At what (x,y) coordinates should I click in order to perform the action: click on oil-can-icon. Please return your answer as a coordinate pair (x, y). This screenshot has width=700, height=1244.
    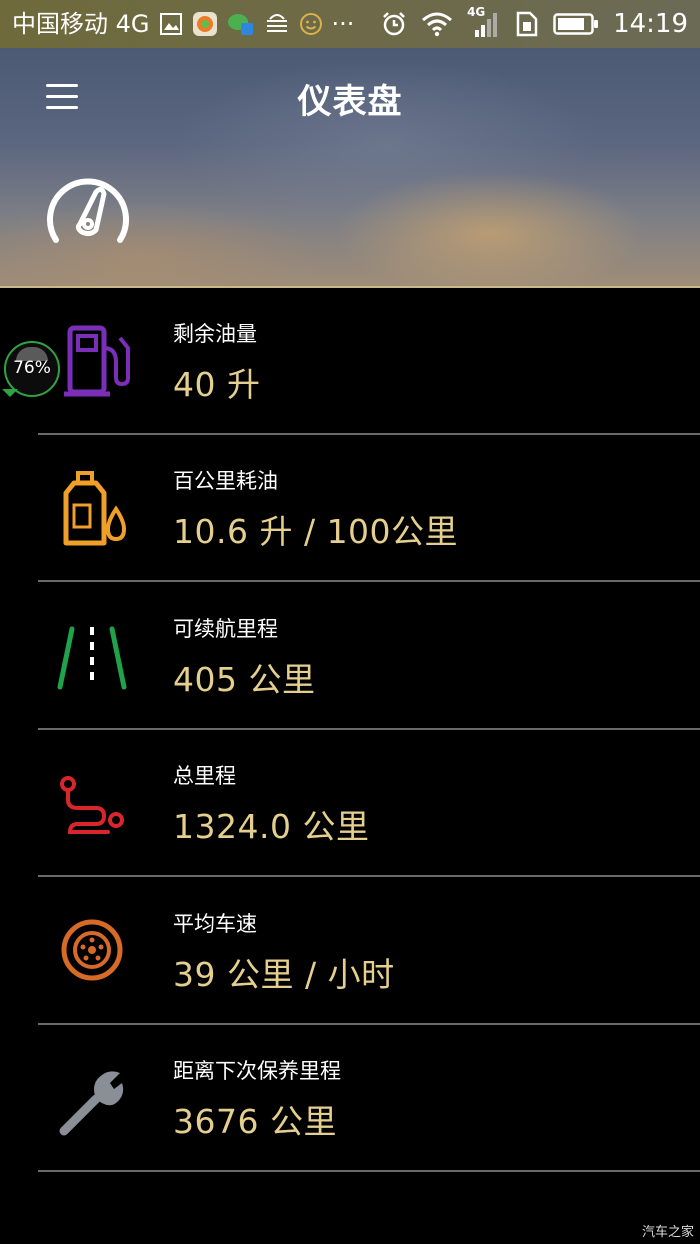
    Looking at the image, I should click on (95, 508).